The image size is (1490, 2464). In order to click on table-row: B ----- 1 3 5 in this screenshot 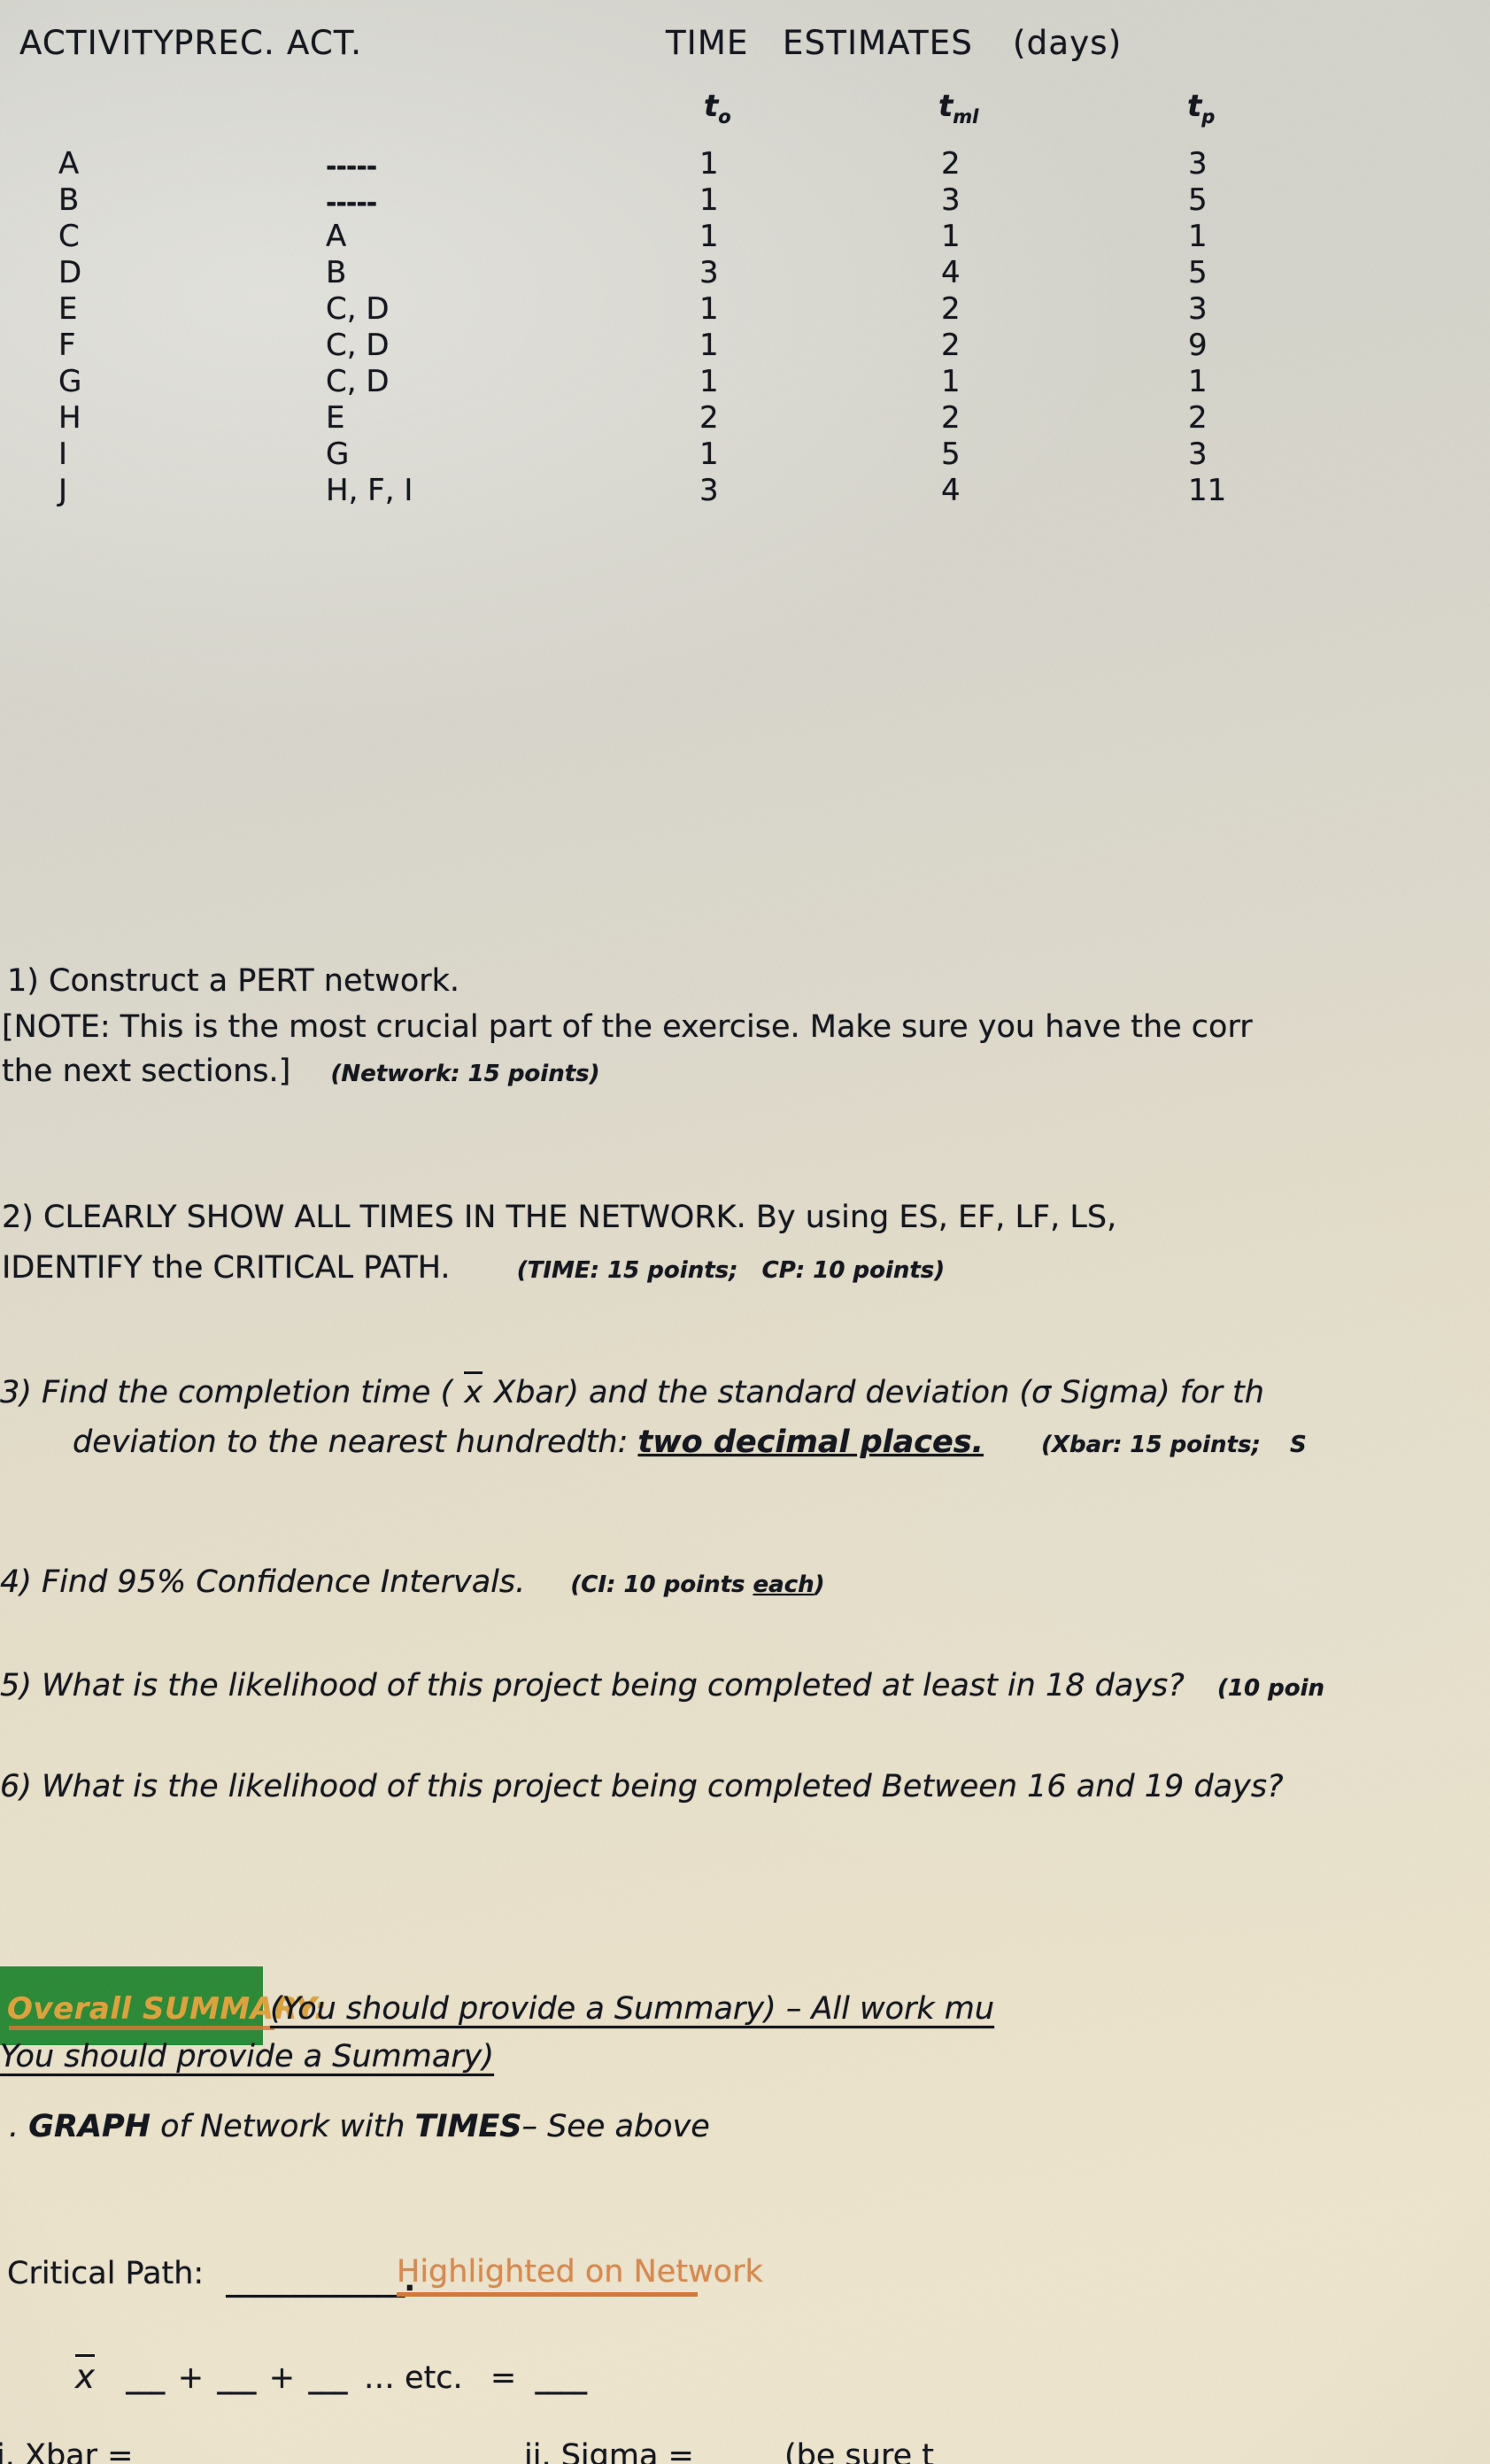, I will do `click(745, 203)`.